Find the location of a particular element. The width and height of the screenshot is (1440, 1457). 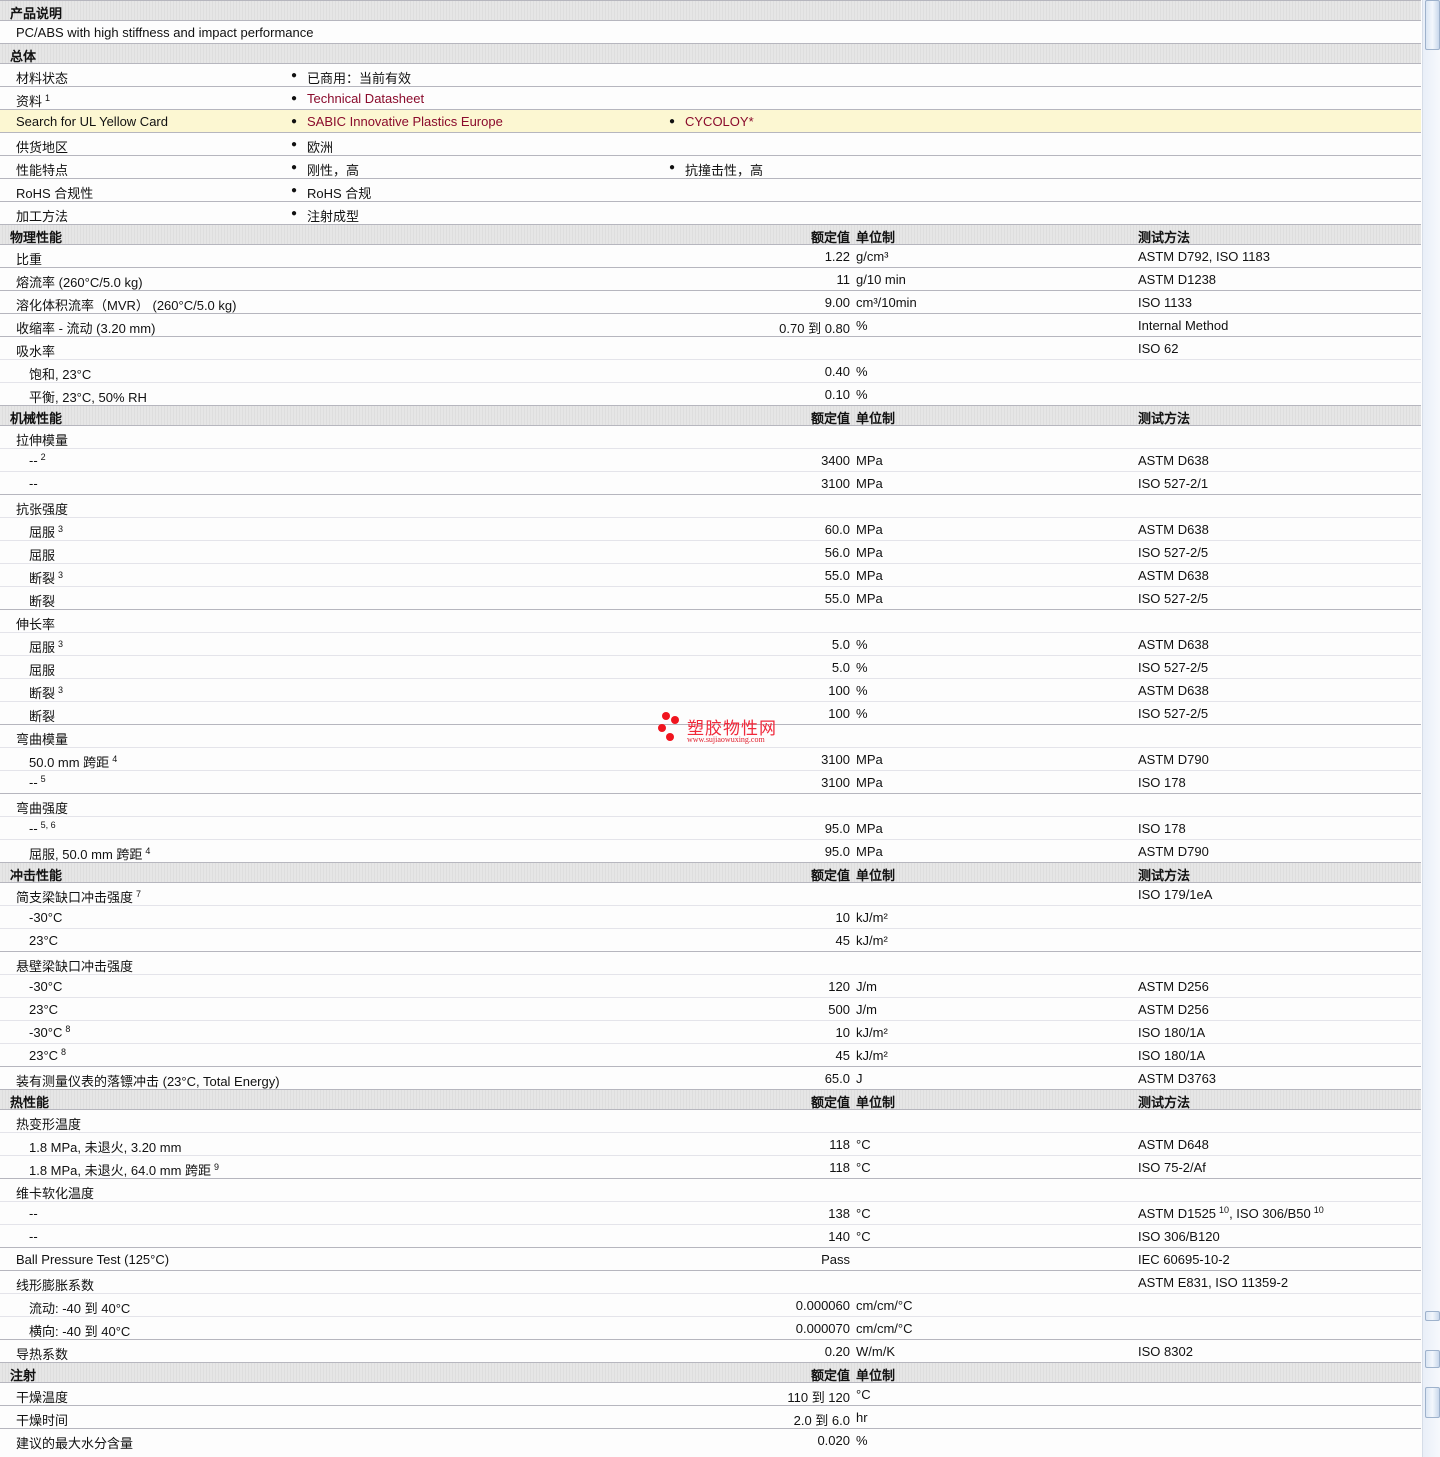

footnote-ref: 7 is located at coordinates (138, 894).